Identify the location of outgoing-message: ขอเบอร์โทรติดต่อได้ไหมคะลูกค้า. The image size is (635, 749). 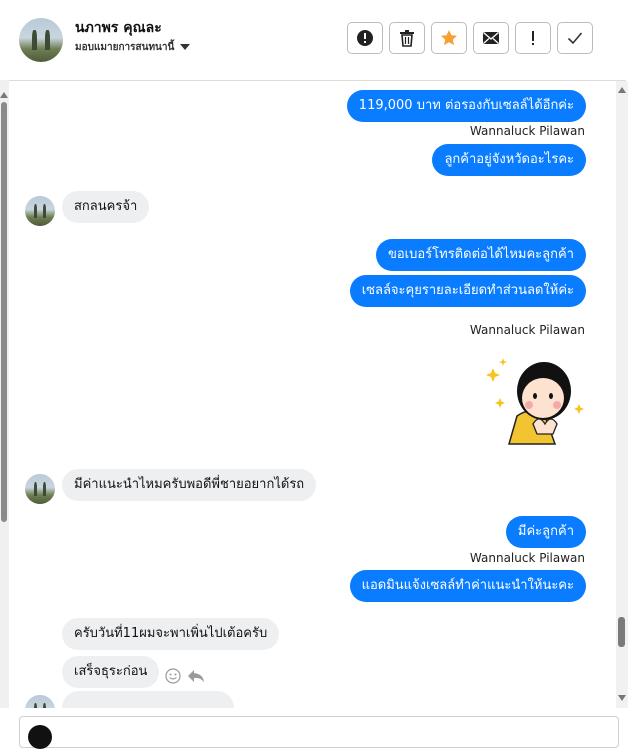
(480, 255).